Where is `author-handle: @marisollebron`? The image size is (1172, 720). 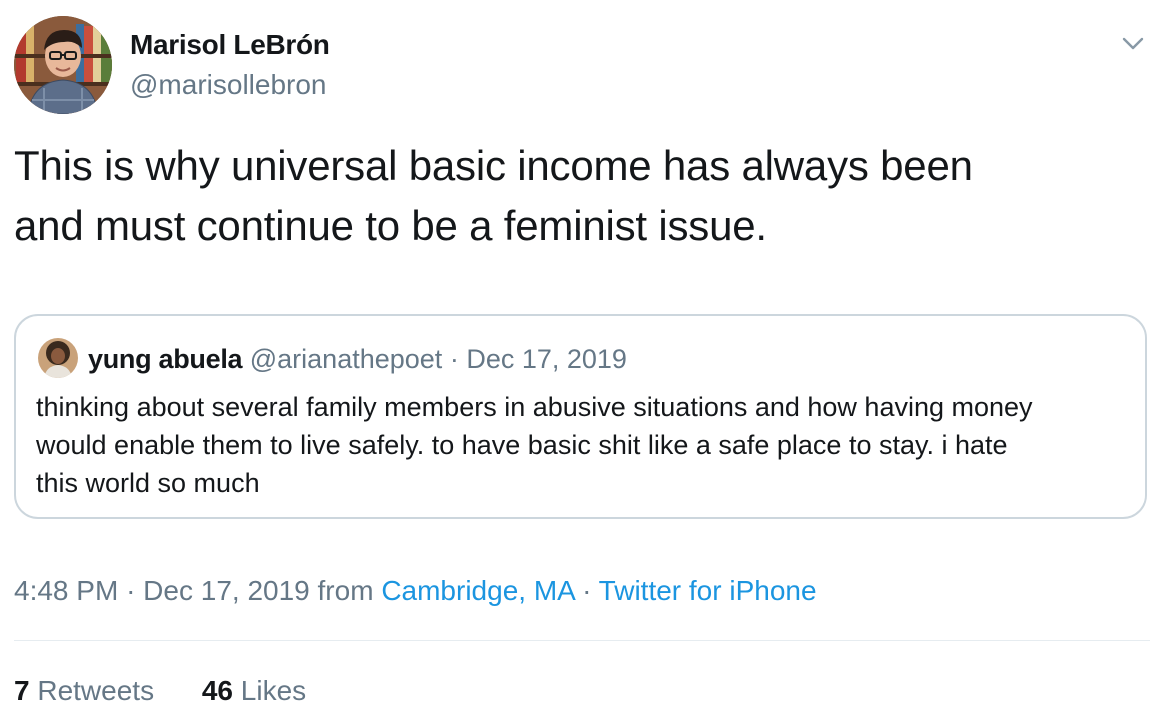
author-handle: @marisollebron is located at coordinates (228, 85).